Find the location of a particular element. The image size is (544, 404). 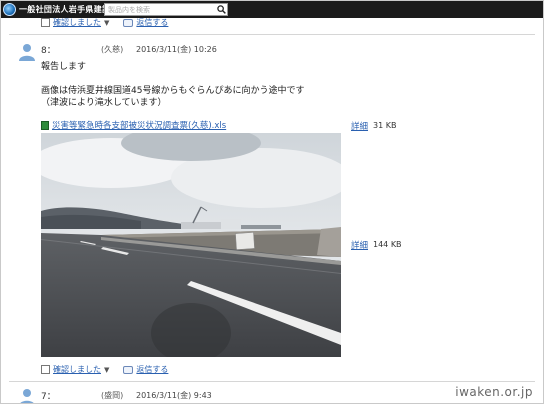

post-date: 2016/3/11(金) 9:43 is located at coordinates (174, 395).